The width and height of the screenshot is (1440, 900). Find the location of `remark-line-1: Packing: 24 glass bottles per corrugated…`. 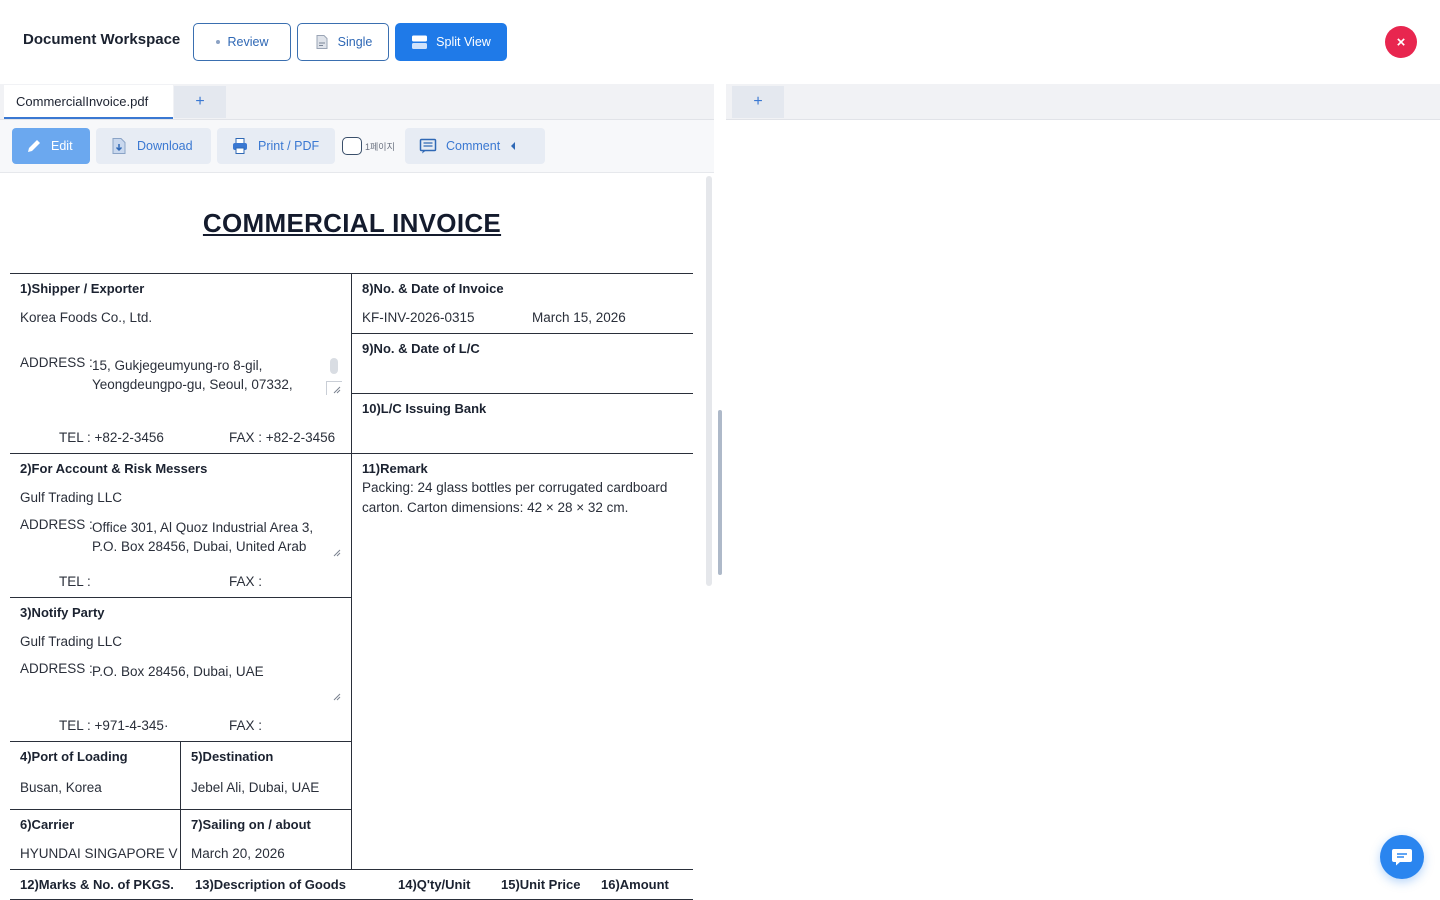

remark-line-1: Packing: 24 glass bottles per corrugated… is located at coordinates (514, 487).